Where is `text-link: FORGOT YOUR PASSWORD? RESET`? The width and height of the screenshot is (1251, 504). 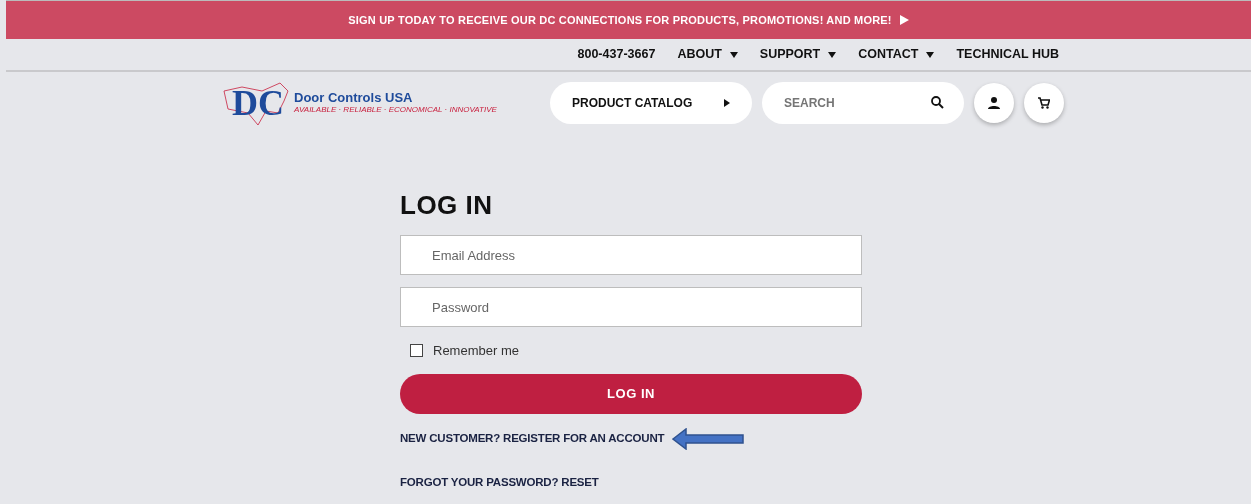
text-link: FORGOT YOUR PASSWORD? RESET is located at coordinates (499, 482).